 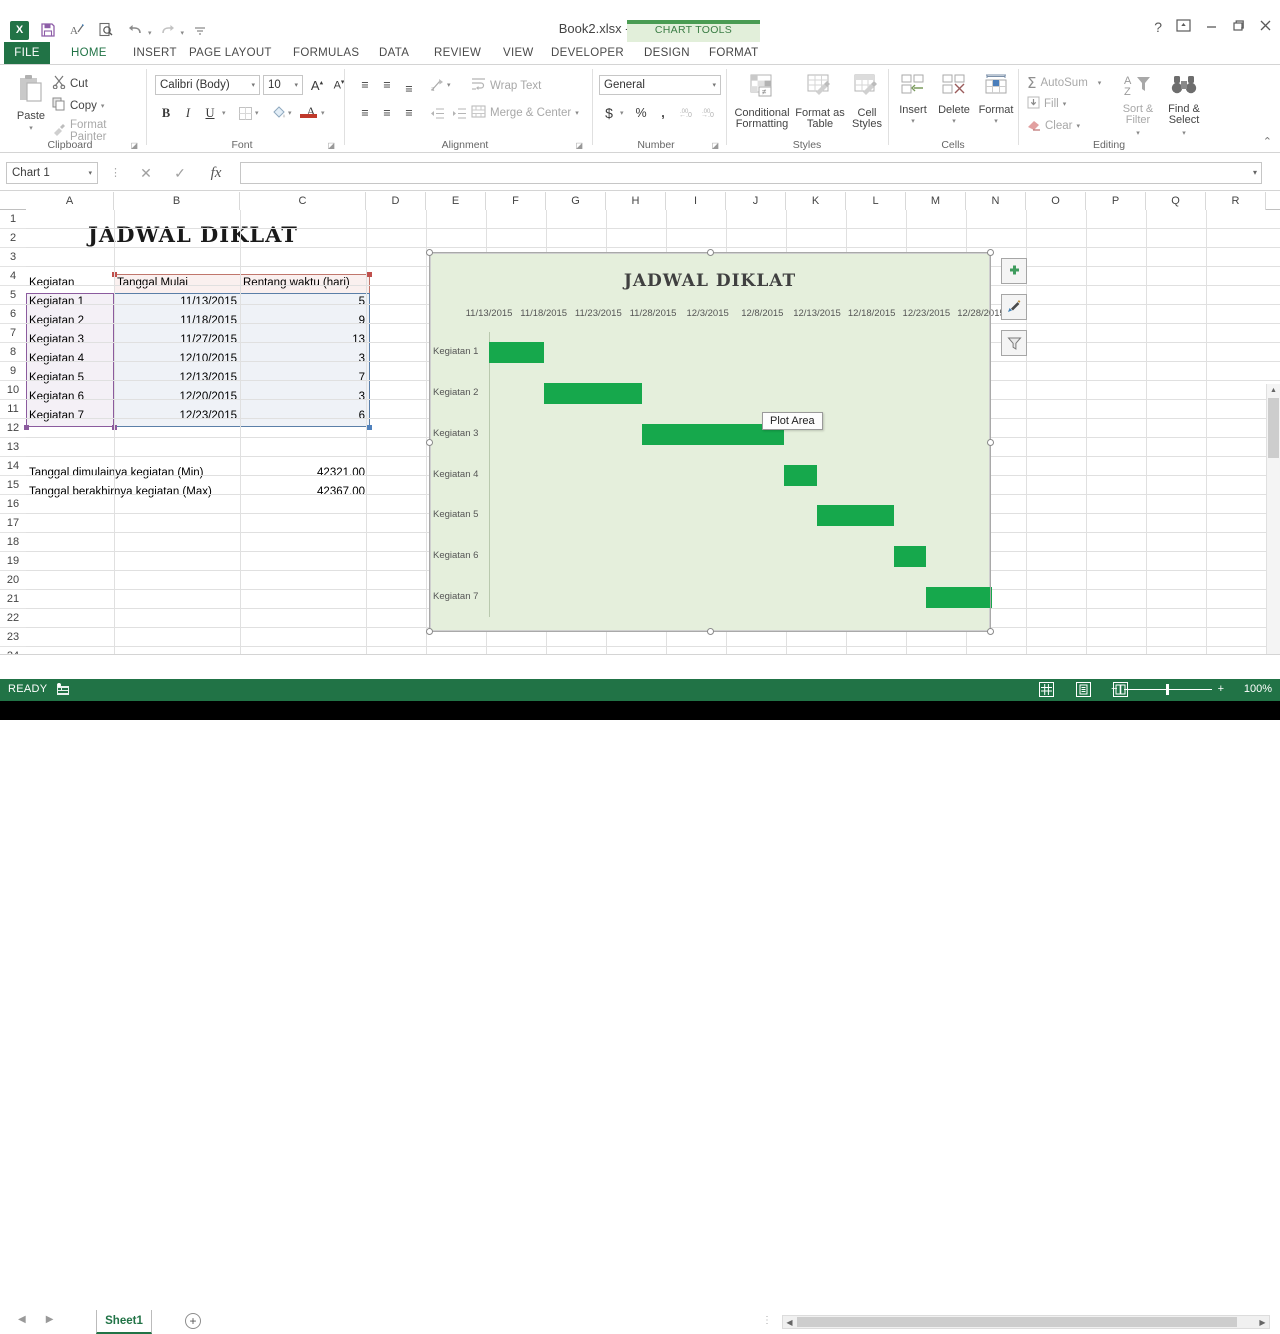 I want to click on decrease-indent-button, so click(x=437, y=113).